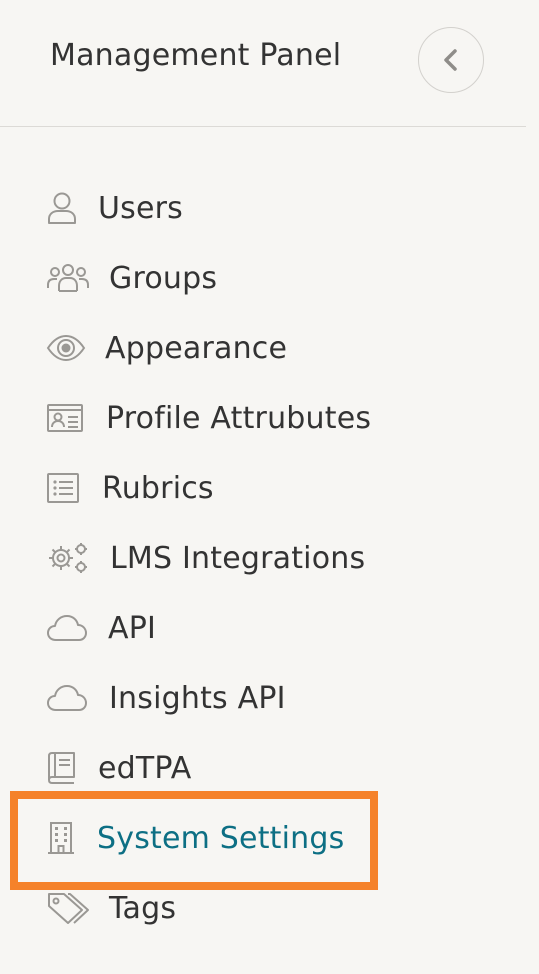 The width and height of the screenshot is (539, 974). What do you see at coordinates (71, 838) in the screenshot?
I see `building-icon` at bounding box center [71, 838].